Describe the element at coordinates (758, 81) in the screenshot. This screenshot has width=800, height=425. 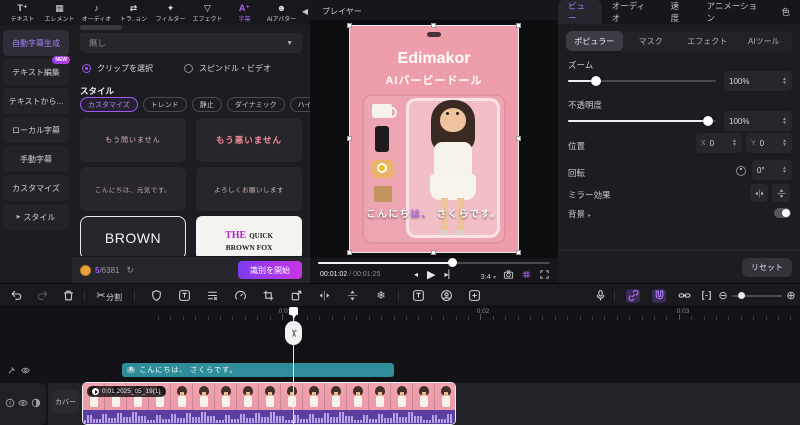
I see `zoom-value-box: 100% ▲ ▼` at that location.